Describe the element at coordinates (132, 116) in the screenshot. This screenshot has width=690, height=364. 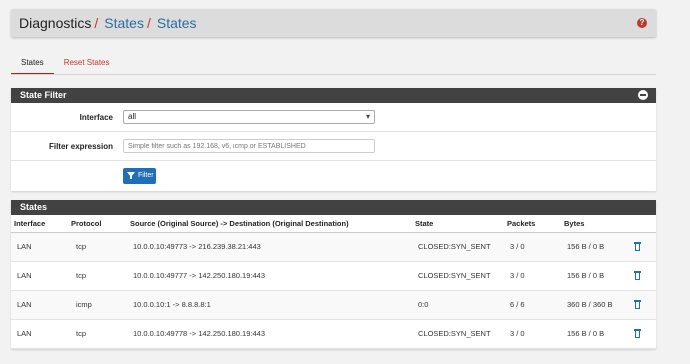
I see `interface-select-value: all` at that location.